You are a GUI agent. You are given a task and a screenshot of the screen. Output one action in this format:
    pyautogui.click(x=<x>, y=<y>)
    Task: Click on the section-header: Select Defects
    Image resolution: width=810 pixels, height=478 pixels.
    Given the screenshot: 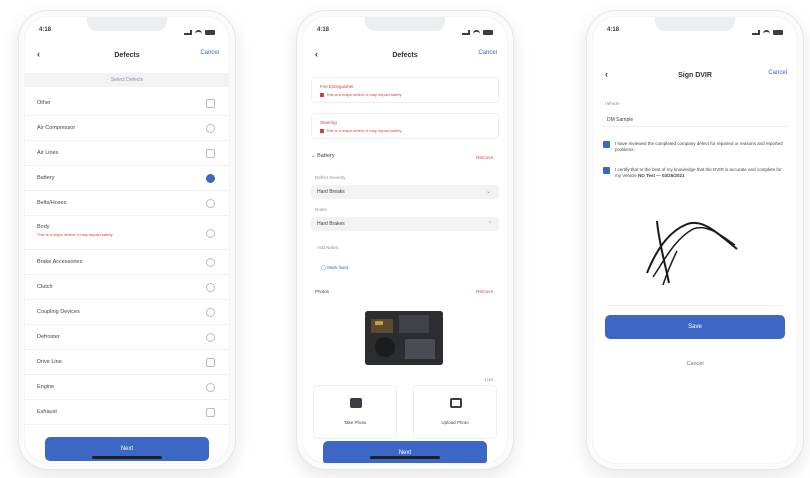 What is the action you would take?
    pyautogui.click(x=127, y=80)
    